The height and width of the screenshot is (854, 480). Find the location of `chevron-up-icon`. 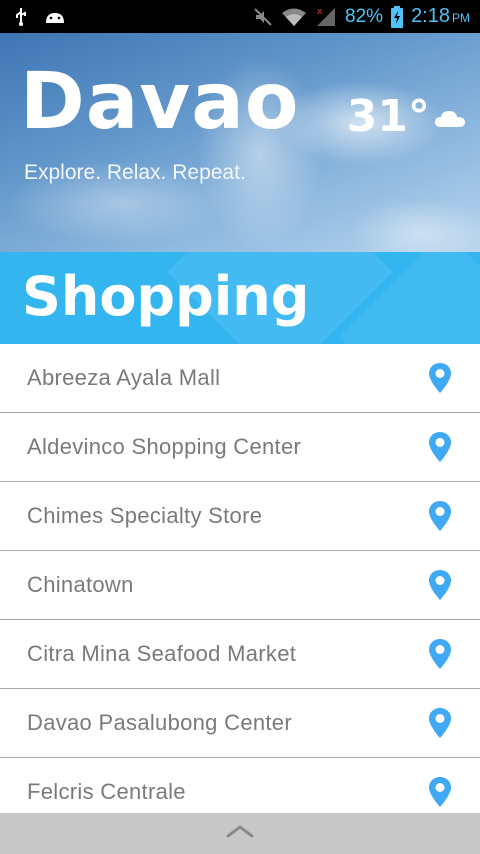

chevron-up-icon is located at coordinates (240, 833).